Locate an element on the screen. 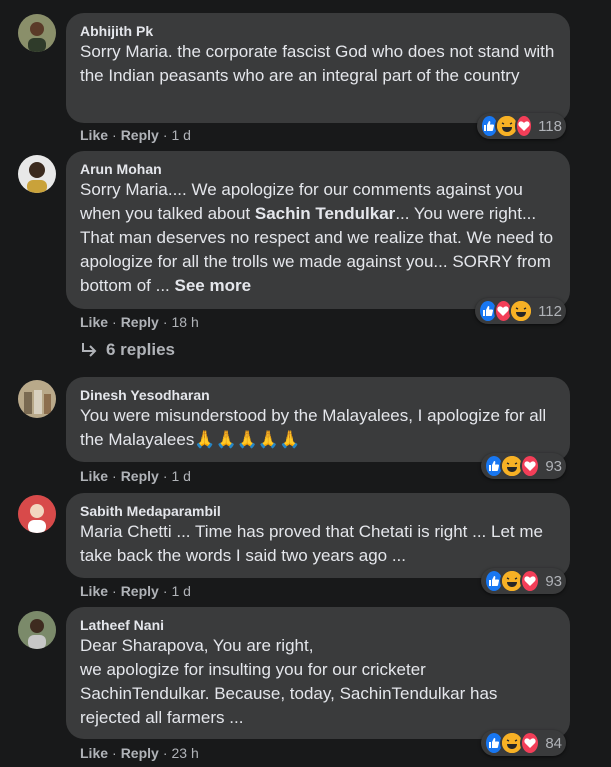 The image size is (611, 767). see-more-link: See more is located at coordinates (213, 285).